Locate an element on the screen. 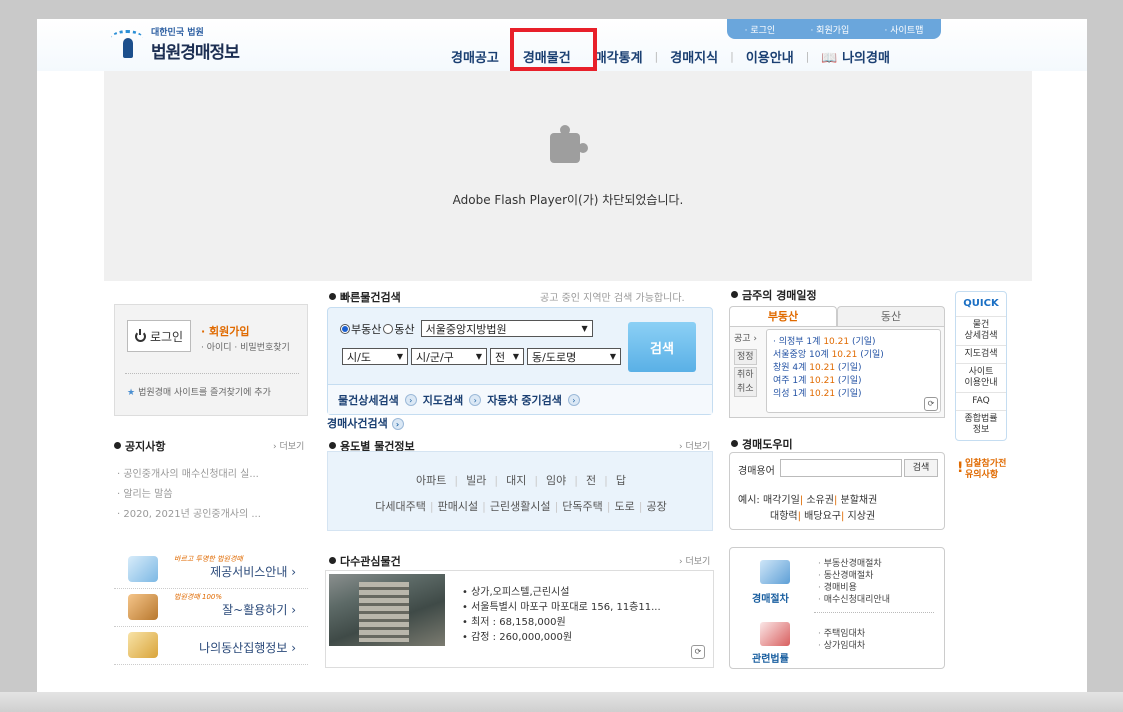  filter-correction: 정정 is located at coordinates (745, 357).